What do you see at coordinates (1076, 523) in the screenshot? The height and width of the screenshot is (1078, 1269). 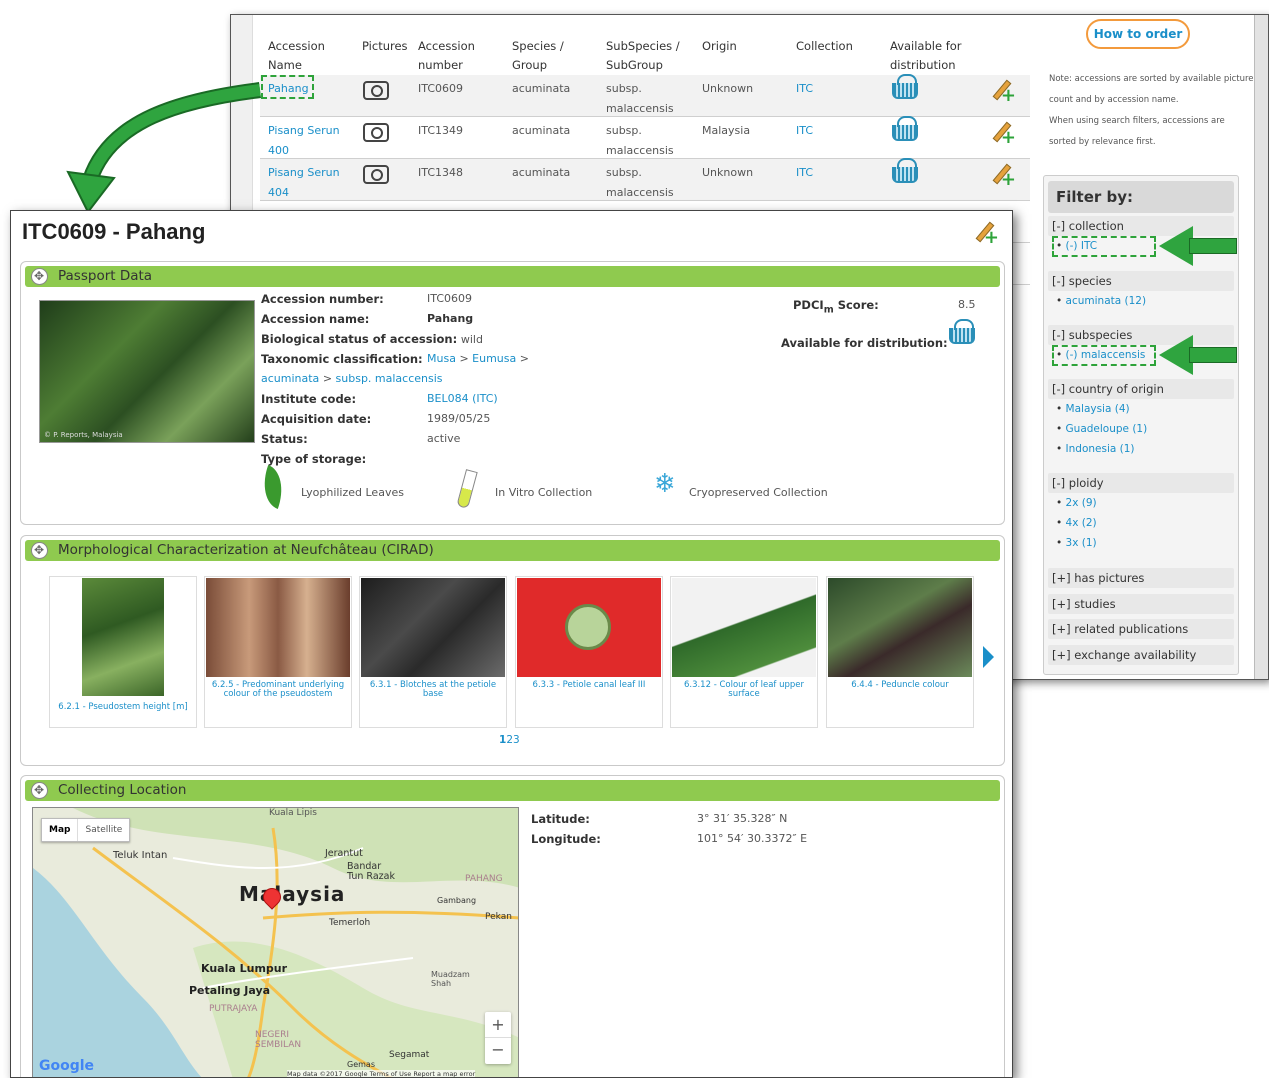 I see `filter-item-4x: 4x (2)` at bounding box center [1076, 523].